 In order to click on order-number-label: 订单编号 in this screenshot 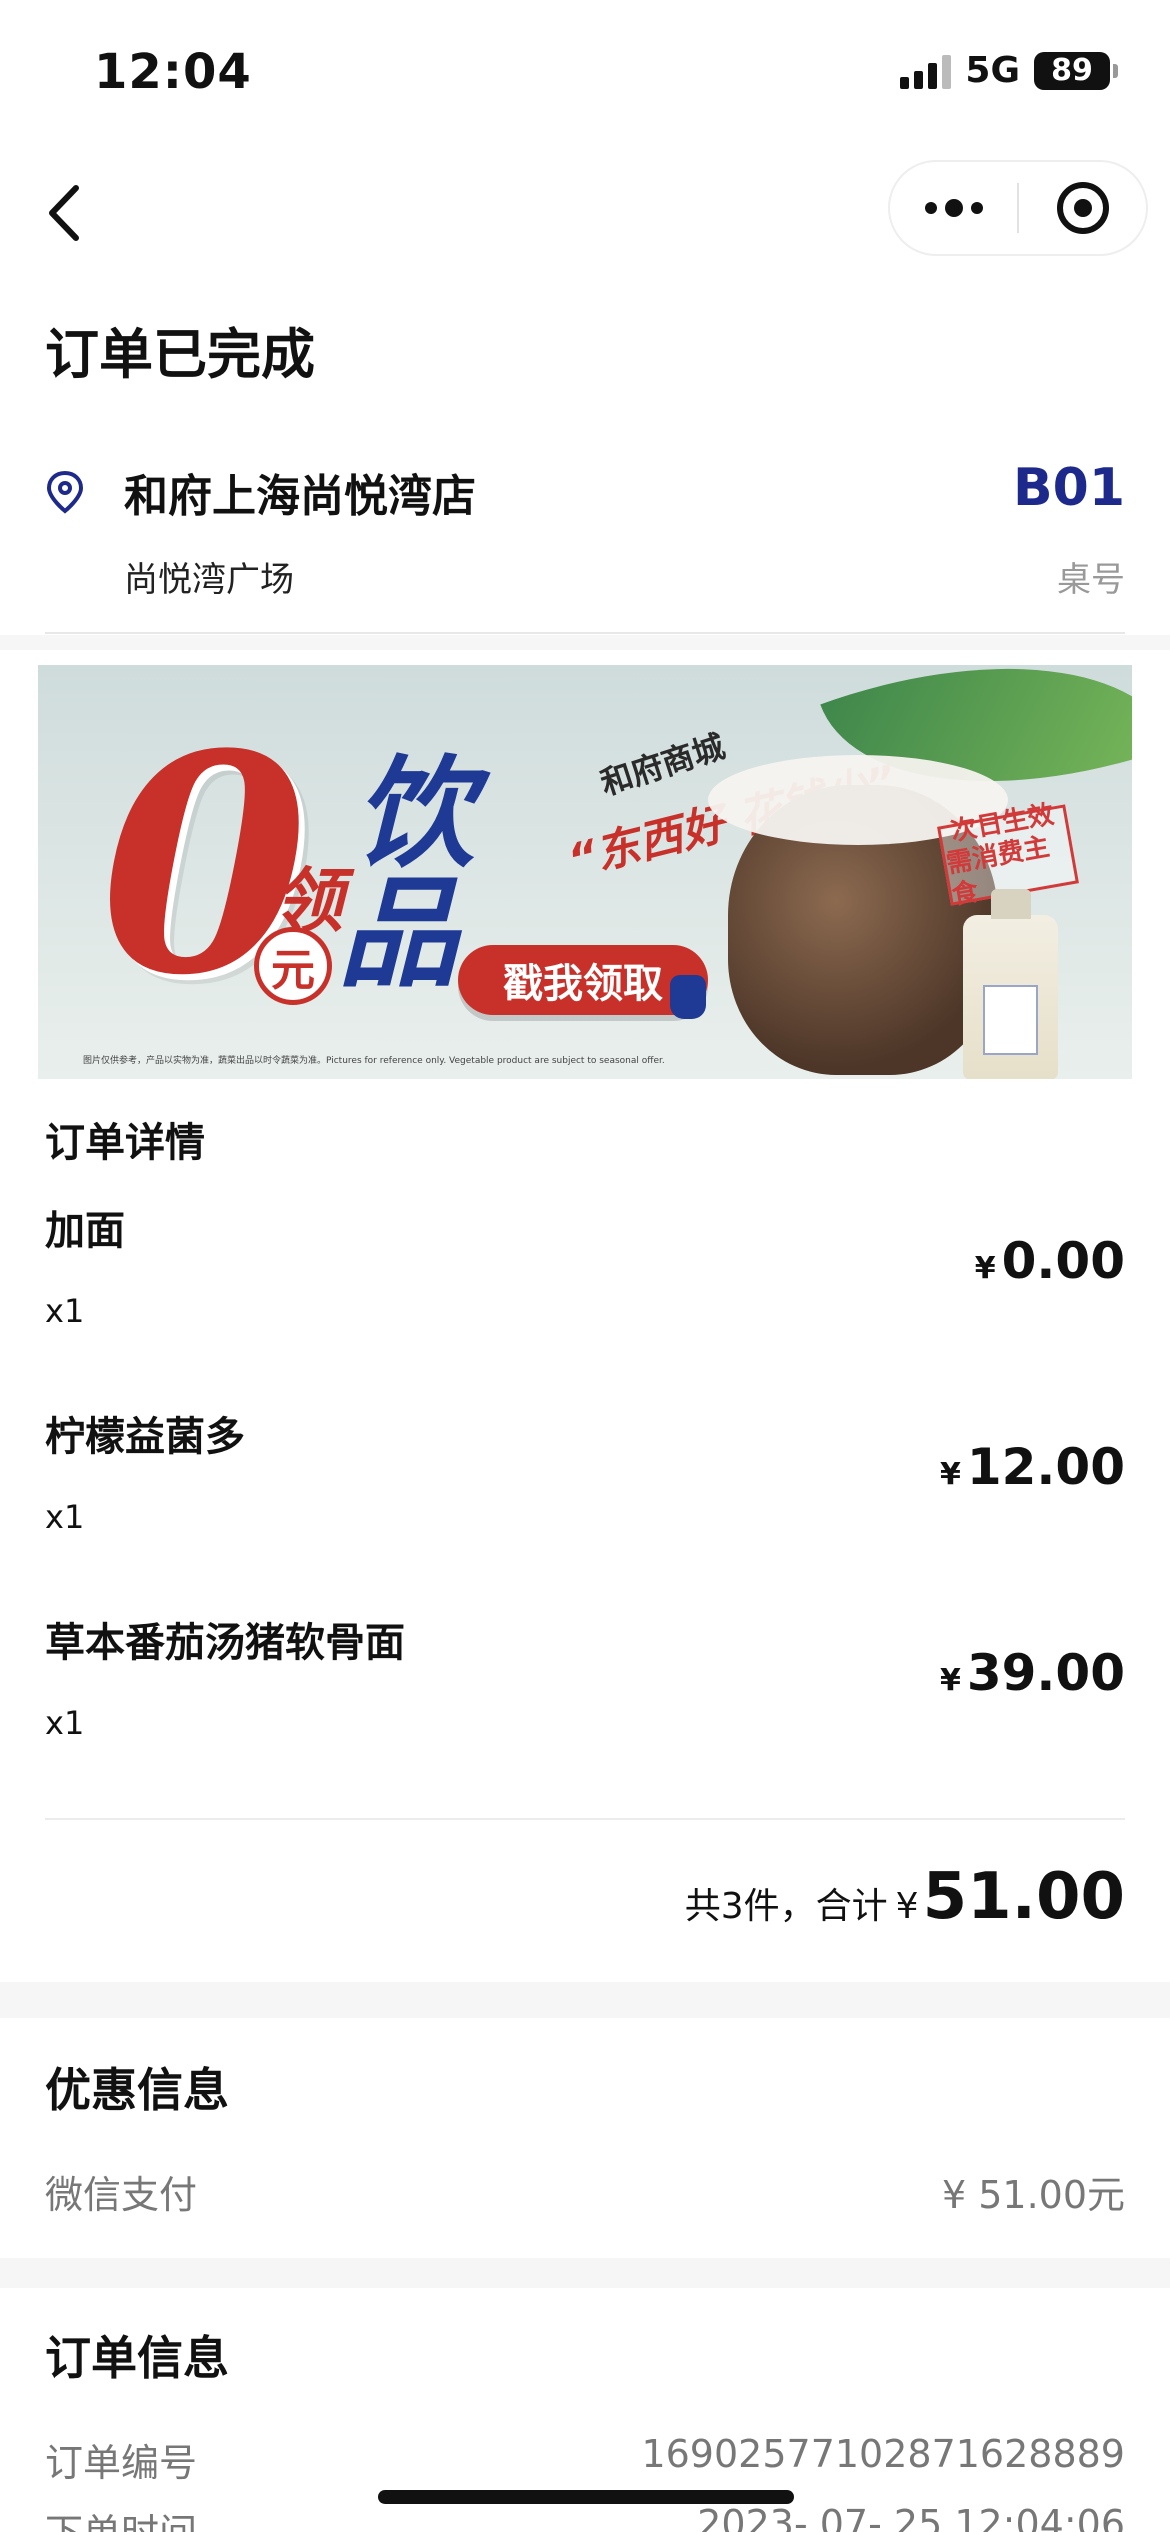, I will do `click(121, 2463)`.